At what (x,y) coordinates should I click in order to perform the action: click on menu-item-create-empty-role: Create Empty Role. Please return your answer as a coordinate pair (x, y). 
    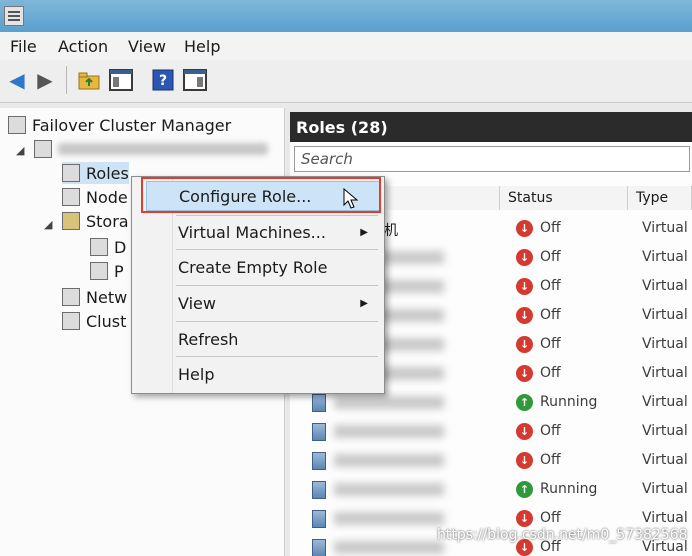
    Looking at the image, I should click on (263, 267).